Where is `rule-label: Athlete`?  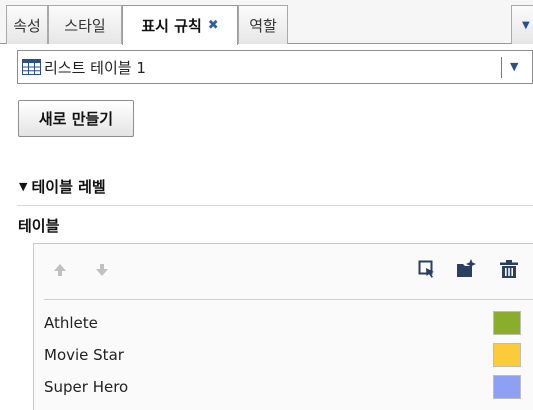
rule-label: Athlete is located at coordinates (71, 323).